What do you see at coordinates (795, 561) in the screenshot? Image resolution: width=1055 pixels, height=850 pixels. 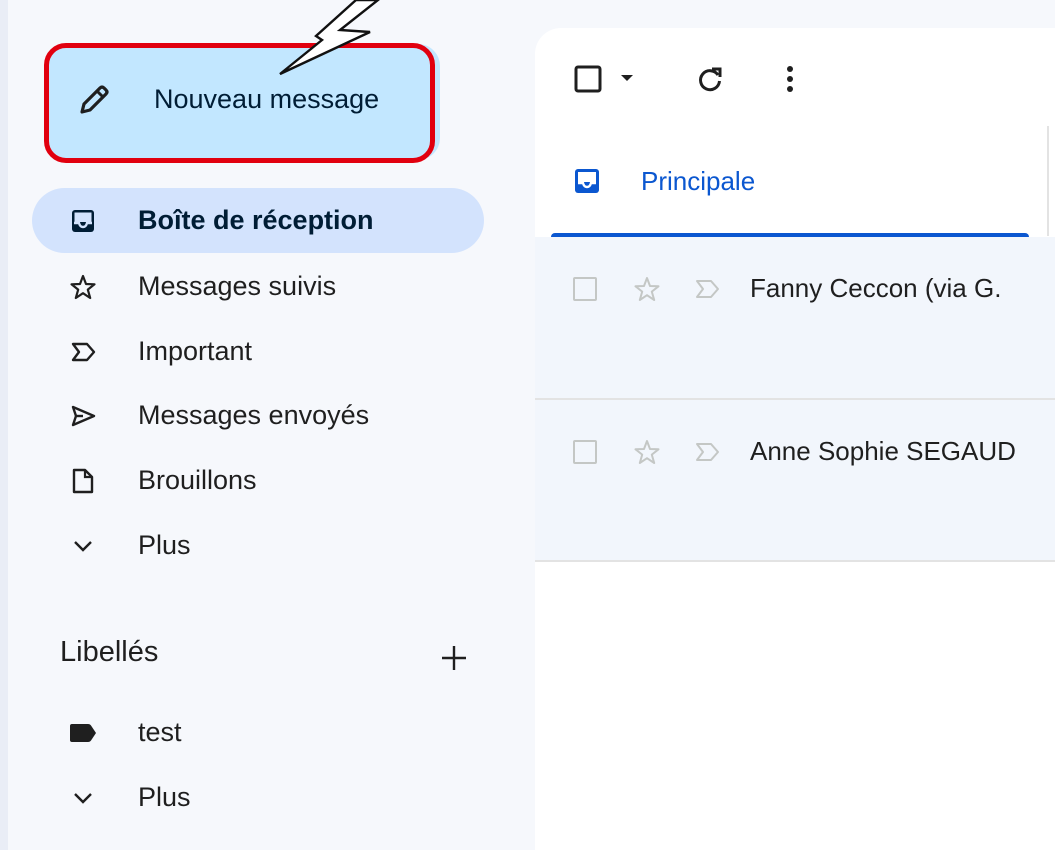 I see `row-divider` at bounding box center [795, 561].